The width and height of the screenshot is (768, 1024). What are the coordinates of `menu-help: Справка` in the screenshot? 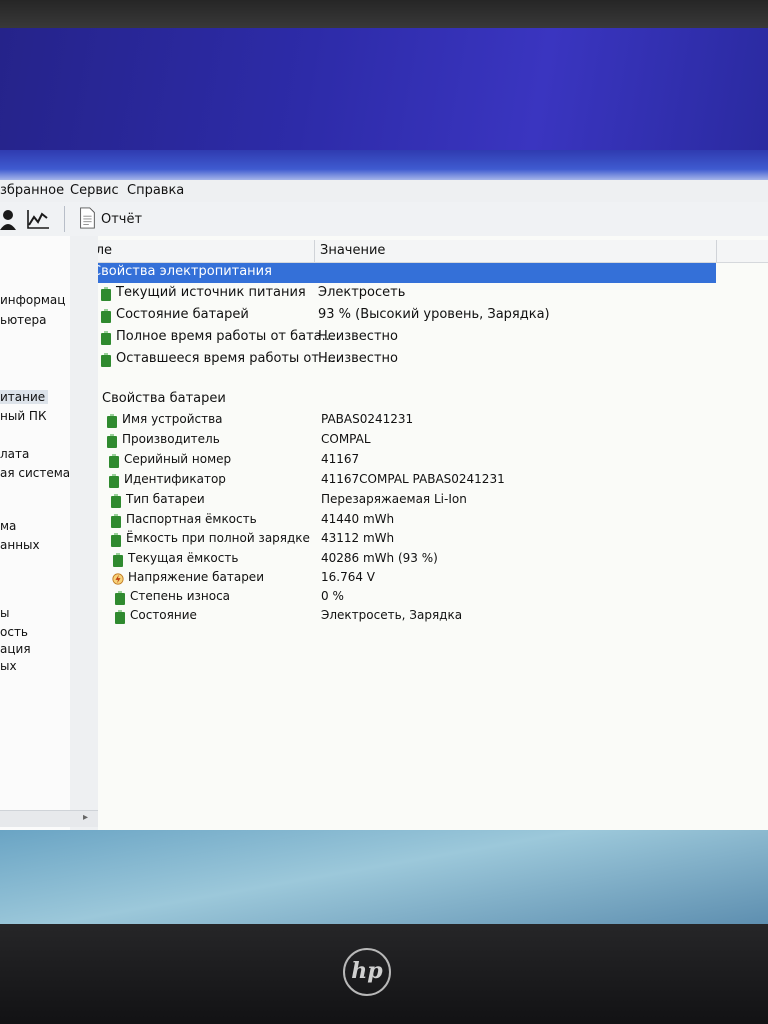 It's located at (155, 190).